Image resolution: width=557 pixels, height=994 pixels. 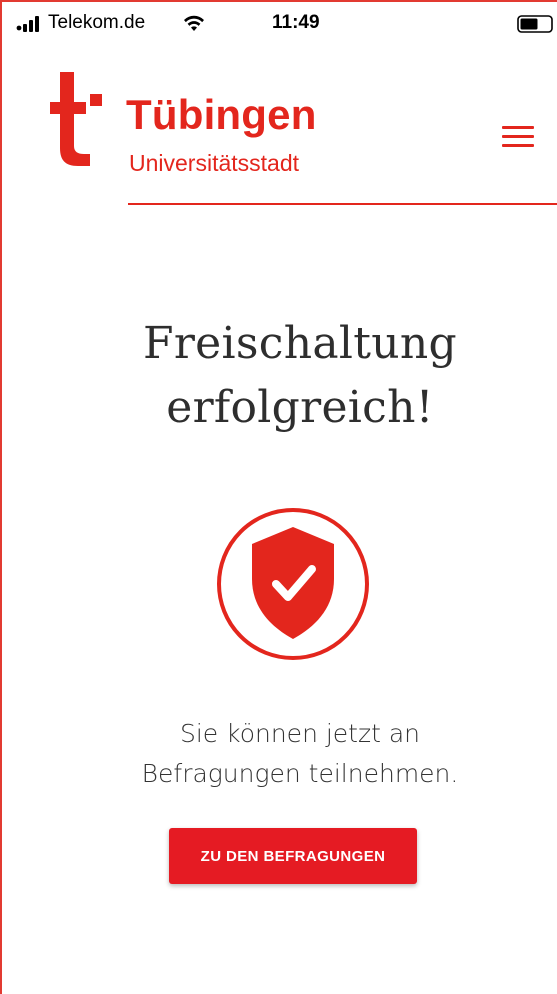 What do you see at coordinates (214, 163) in the screenshot?
I see `city-subtitle: Universitätsstadt` at bounding box center [214, 163].